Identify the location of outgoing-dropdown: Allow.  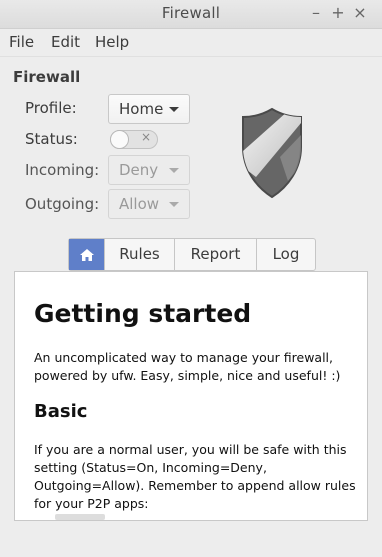
(149, 204).